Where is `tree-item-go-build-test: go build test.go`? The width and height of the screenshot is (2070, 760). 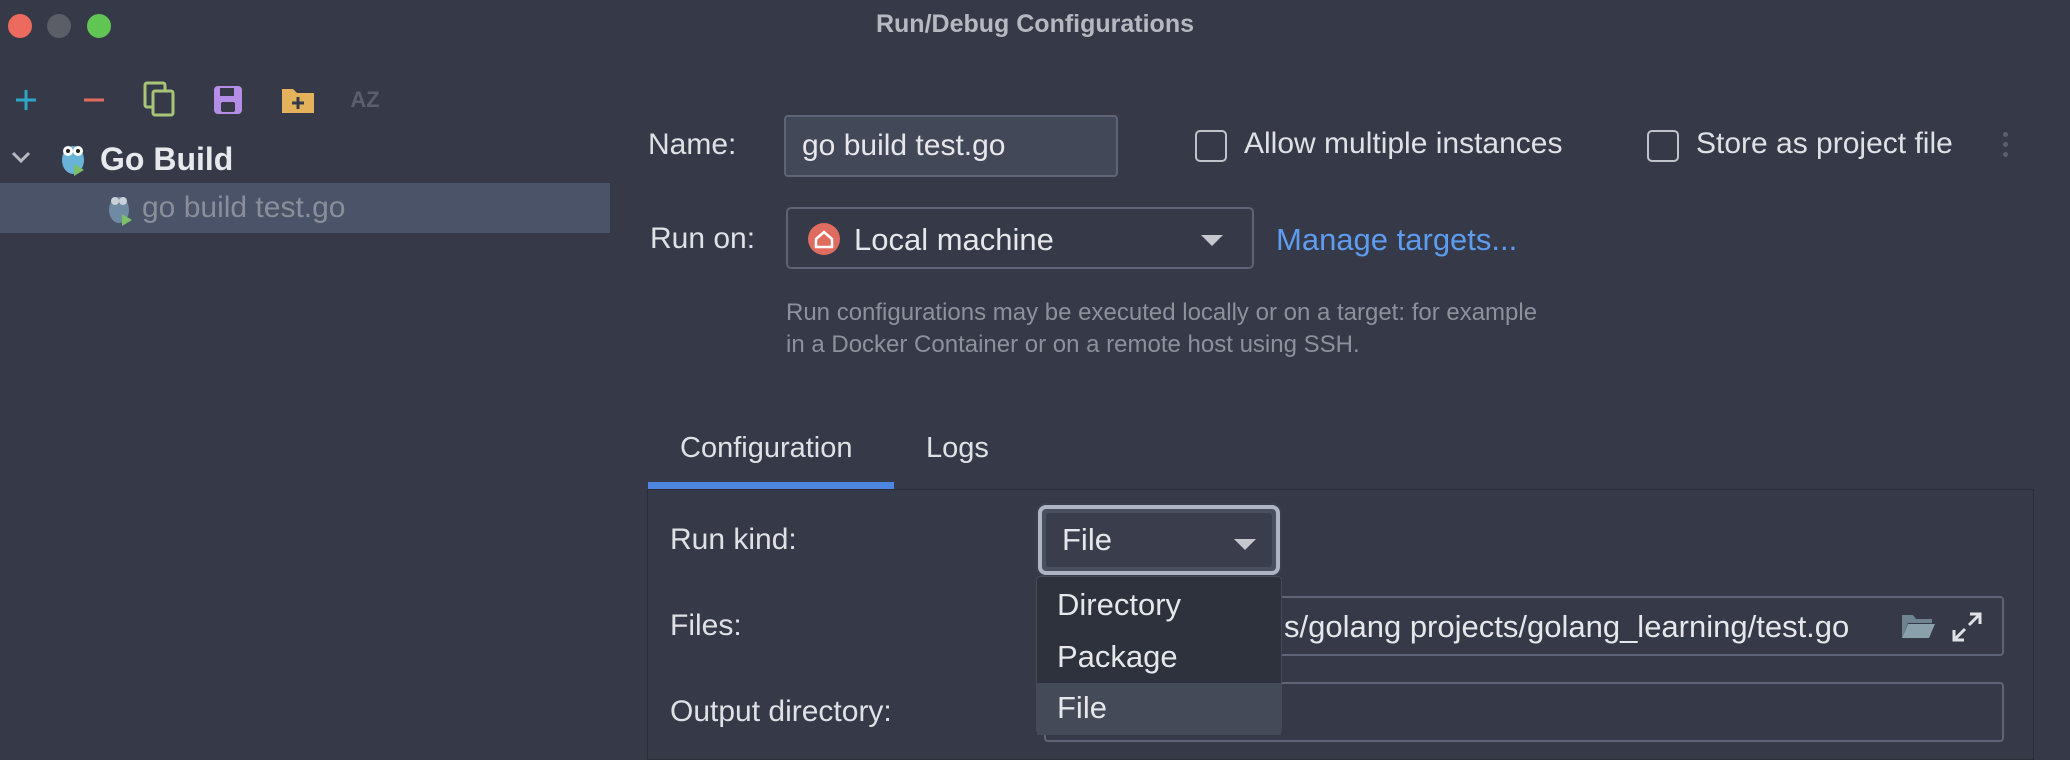
tree-item-go-build-test: go build test.go is located at coordinates (305, 208).